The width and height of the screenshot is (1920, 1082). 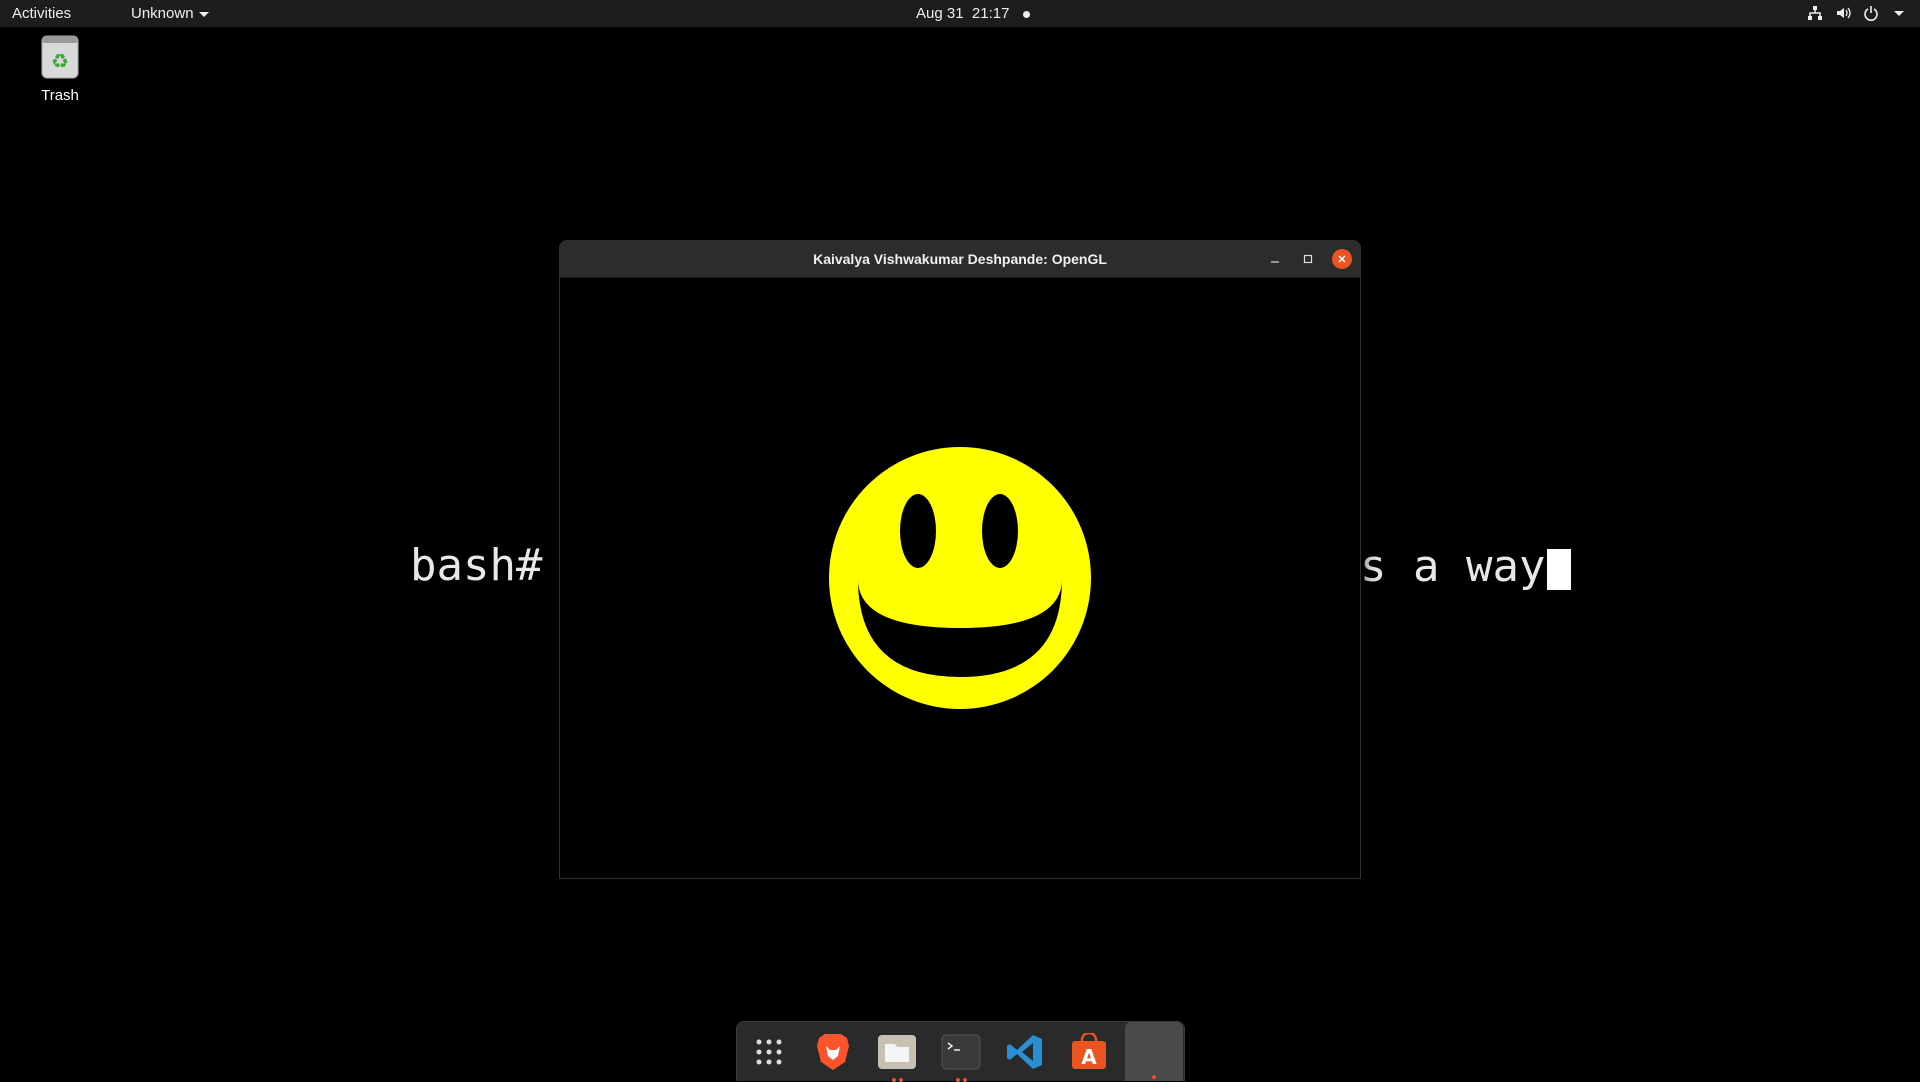 I want to click on terminal-cursor, so click(x=1559, y=569).